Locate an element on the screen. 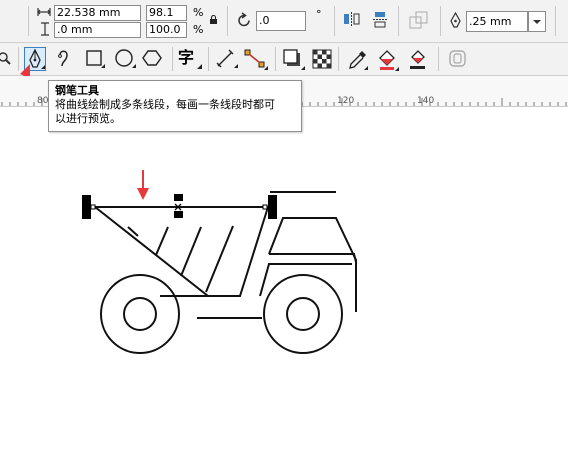 The image size is (568, 456). ruler-label: 80 is located at coordinates (43, 101).